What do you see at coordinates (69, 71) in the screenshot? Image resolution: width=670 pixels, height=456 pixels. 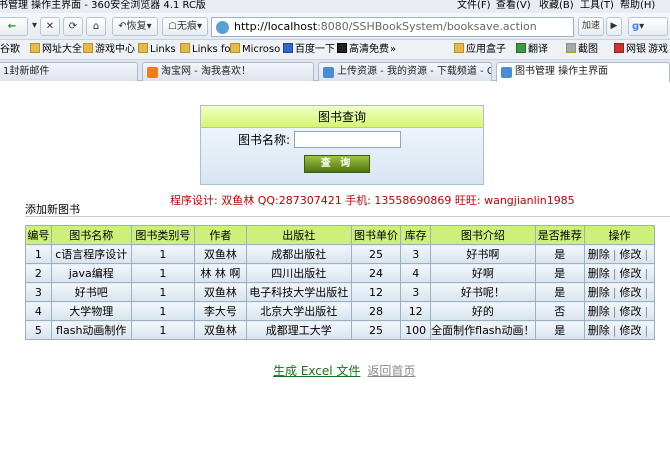 I see `tab-mail: 1封新邮件` at bounding box center [69, 71].